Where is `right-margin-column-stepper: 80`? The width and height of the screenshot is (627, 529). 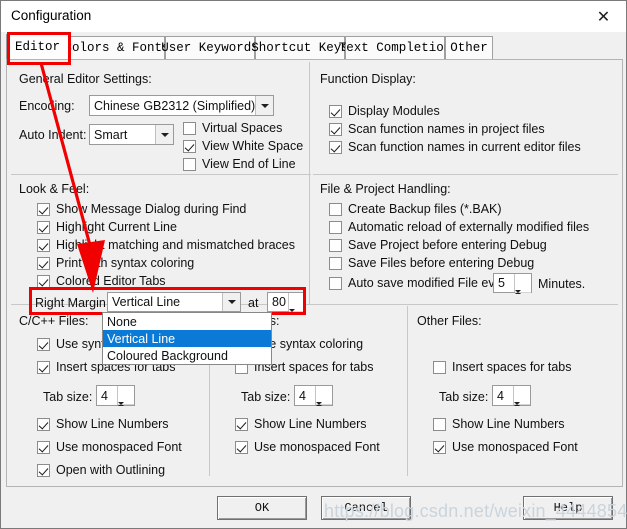 right-margin-column-stepper: 80 is located at coordinates (286, 302).